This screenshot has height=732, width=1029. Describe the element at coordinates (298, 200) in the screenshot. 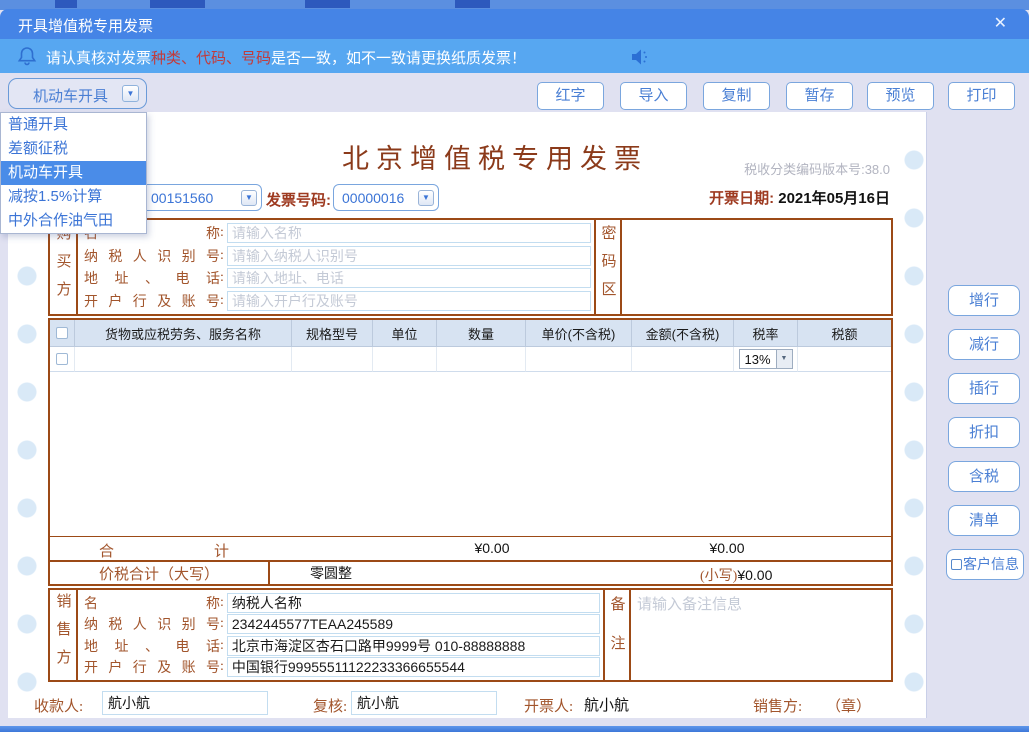

I see `invoice-number-label: 发票号码:` at that location.